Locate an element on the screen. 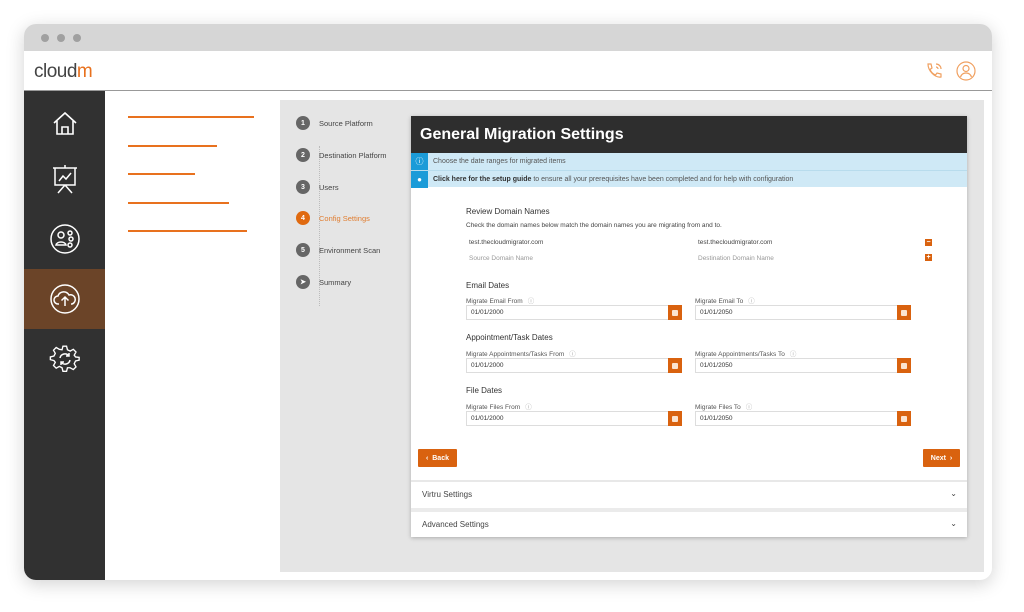 The width and height of the screenshot is (1024, 612). step-summary: ➤ Summary is located at coordinates (323, 282).